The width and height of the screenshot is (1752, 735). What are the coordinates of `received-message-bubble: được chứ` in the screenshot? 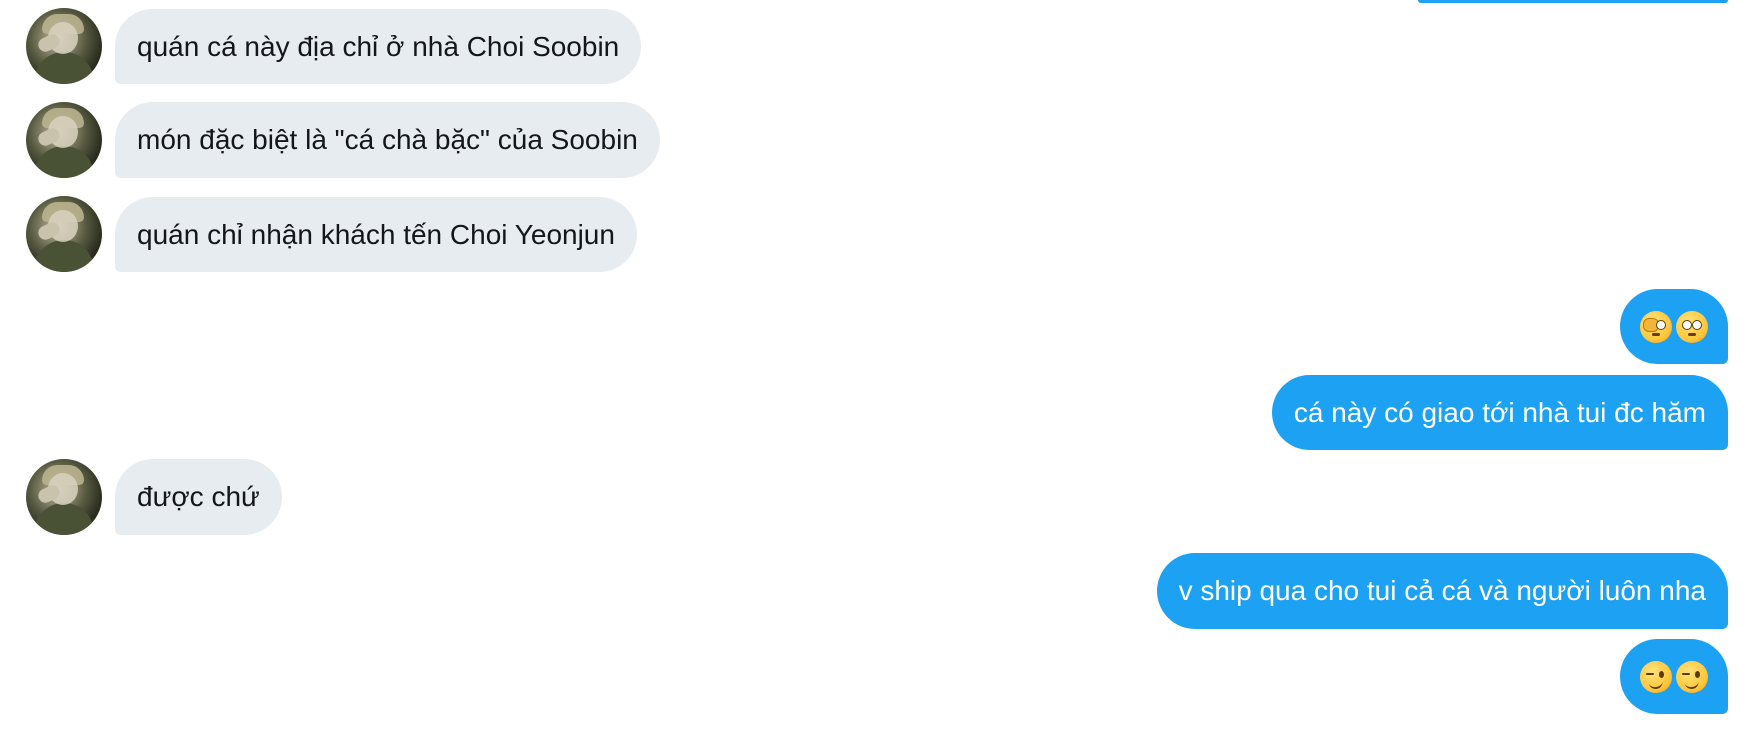 It's located at (198, 497).